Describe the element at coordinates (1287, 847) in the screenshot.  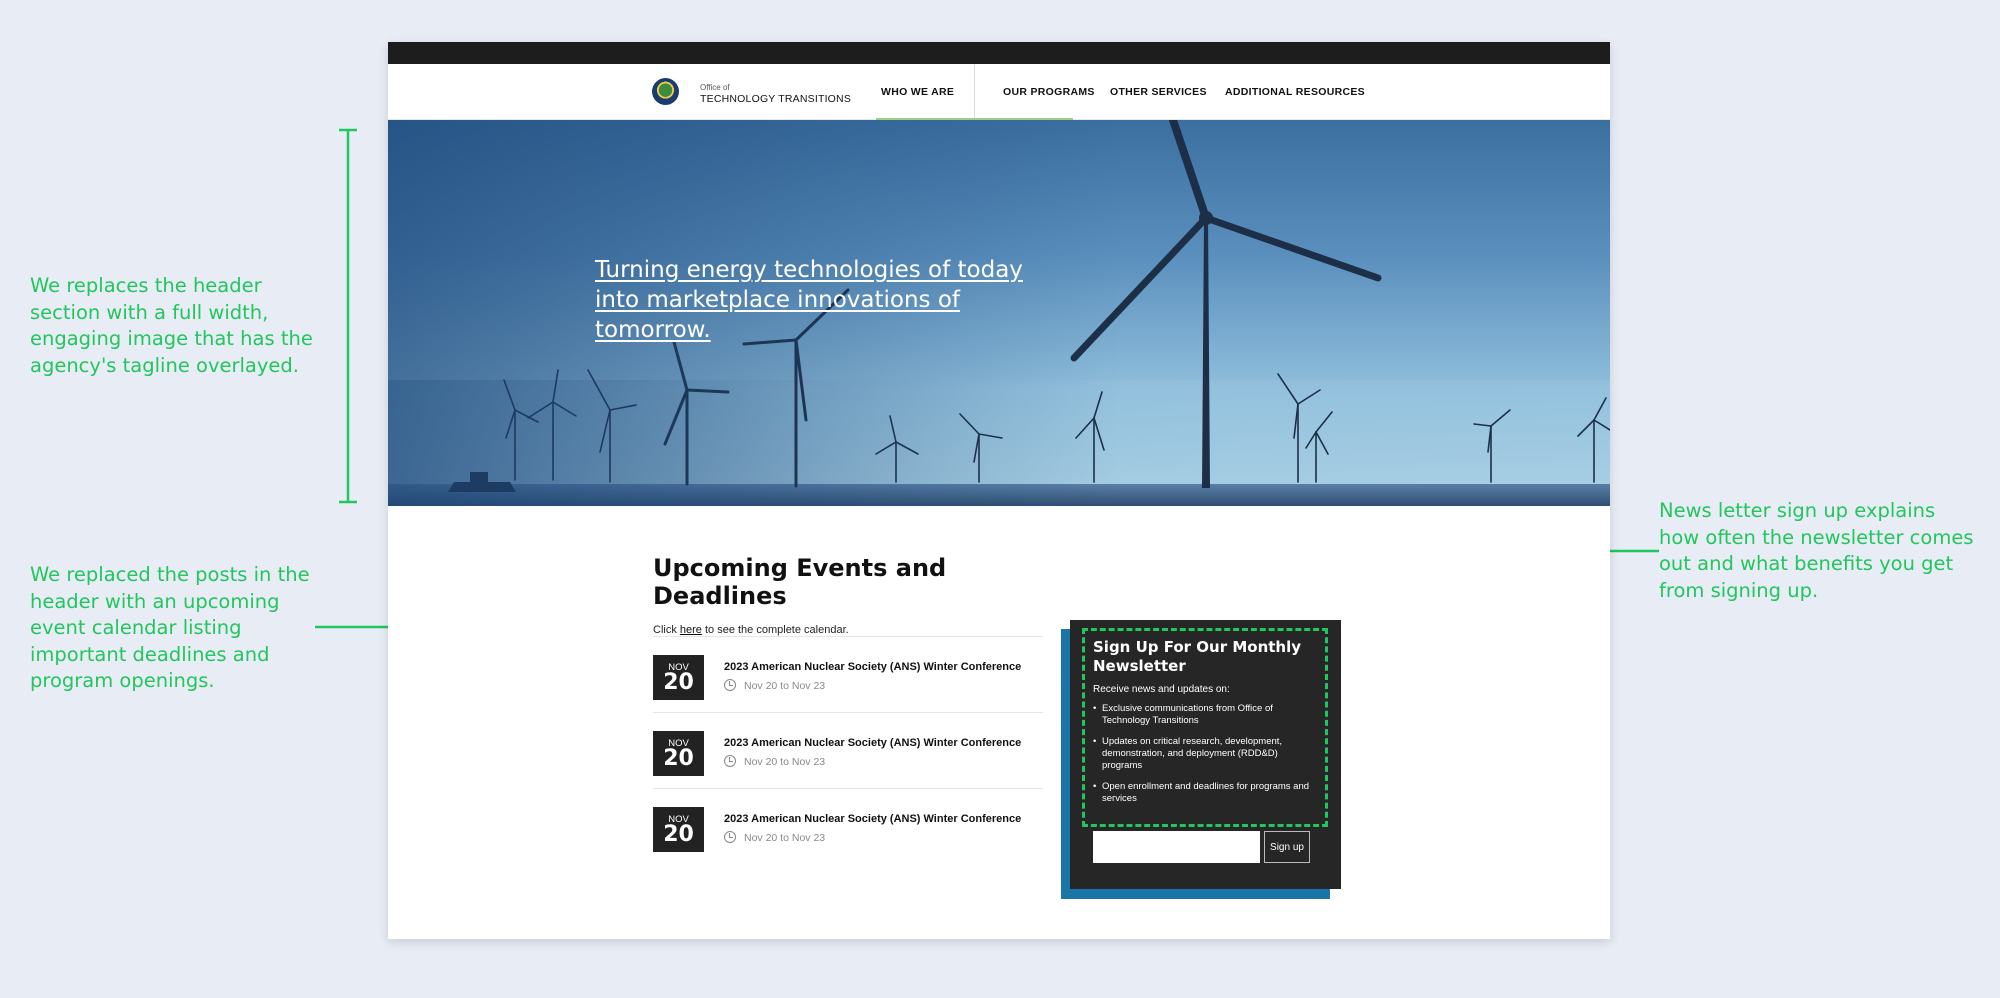
I see `signup-button: Sign up` at that location.